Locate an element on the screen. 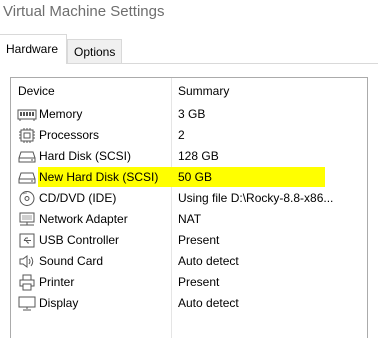  device-name: Hard Disk (SCSI) is located at coordinates (85, 156).